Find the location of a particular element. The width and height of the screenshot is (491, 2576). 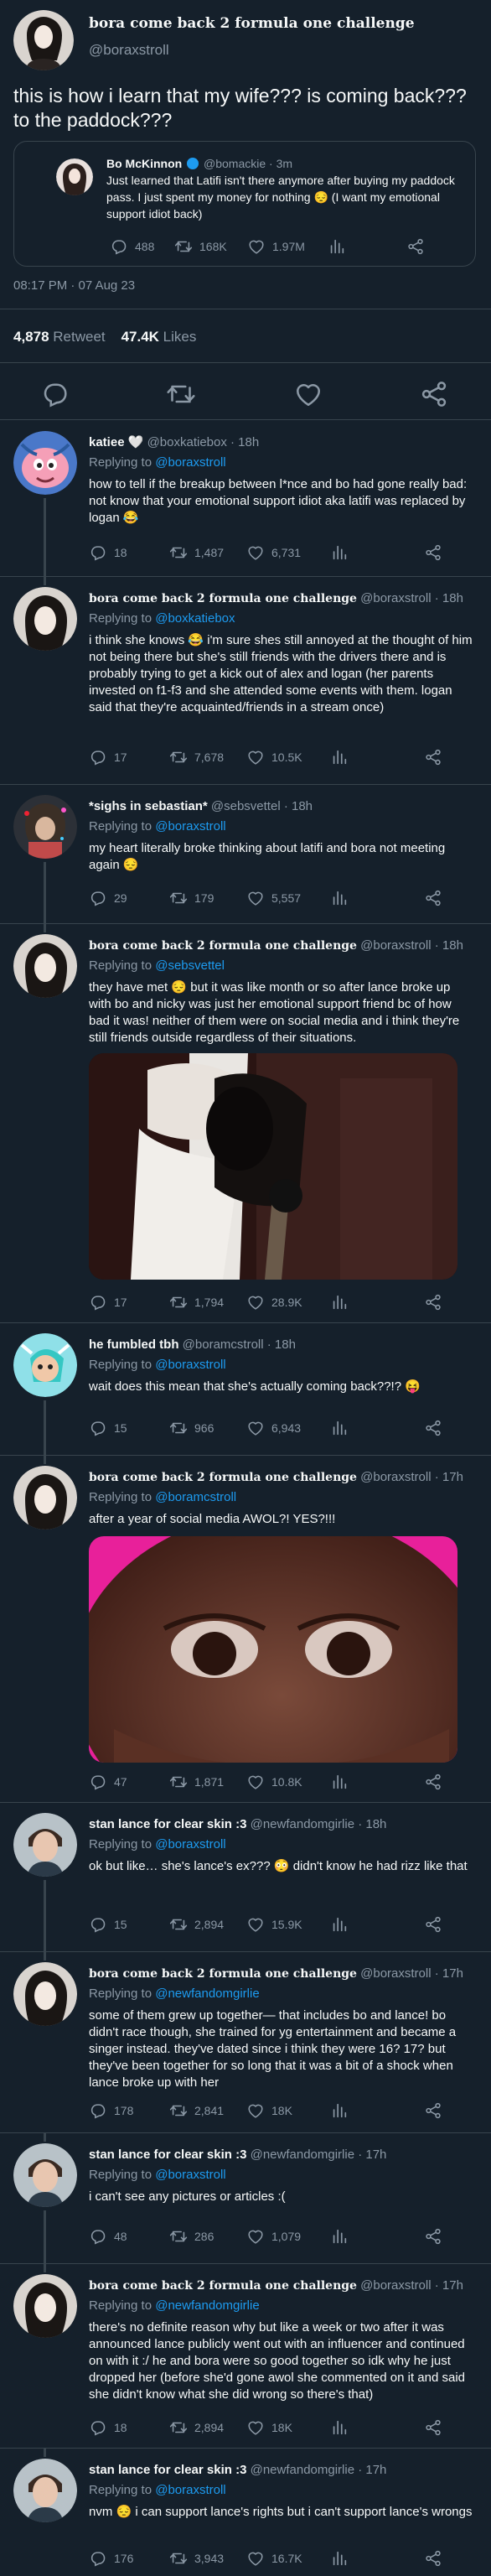

author-handle: @newfandomgirlie · 18h is located at coordinates (319, 1824).